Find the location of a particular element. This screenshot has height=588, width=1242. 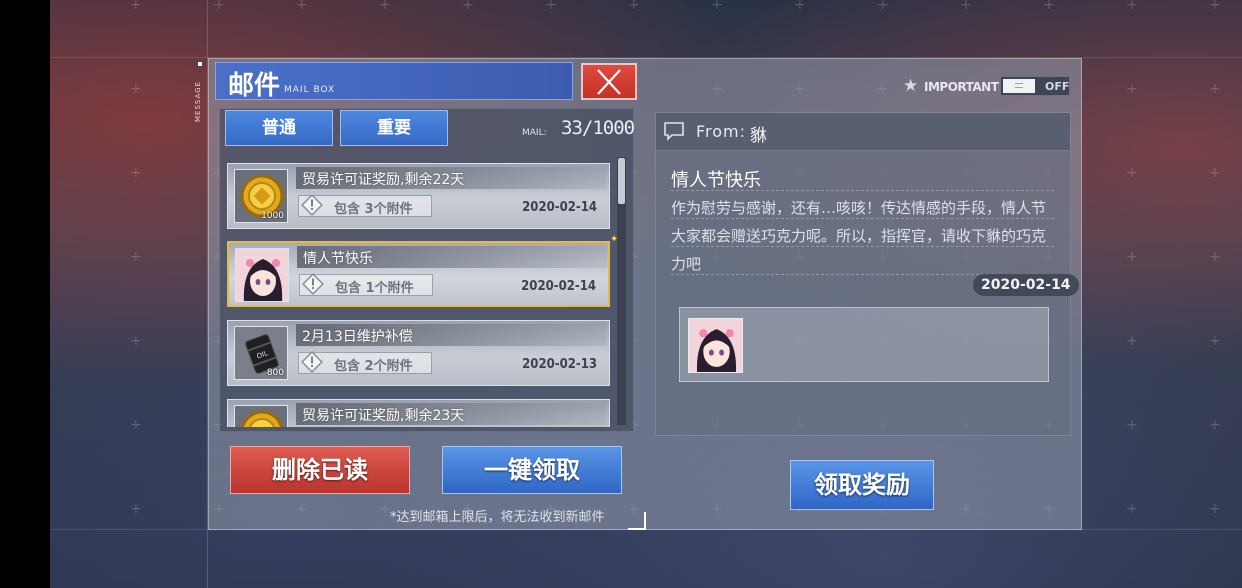

oil-barrel-icon: OIL 800 is located at coordinates (261, 353).